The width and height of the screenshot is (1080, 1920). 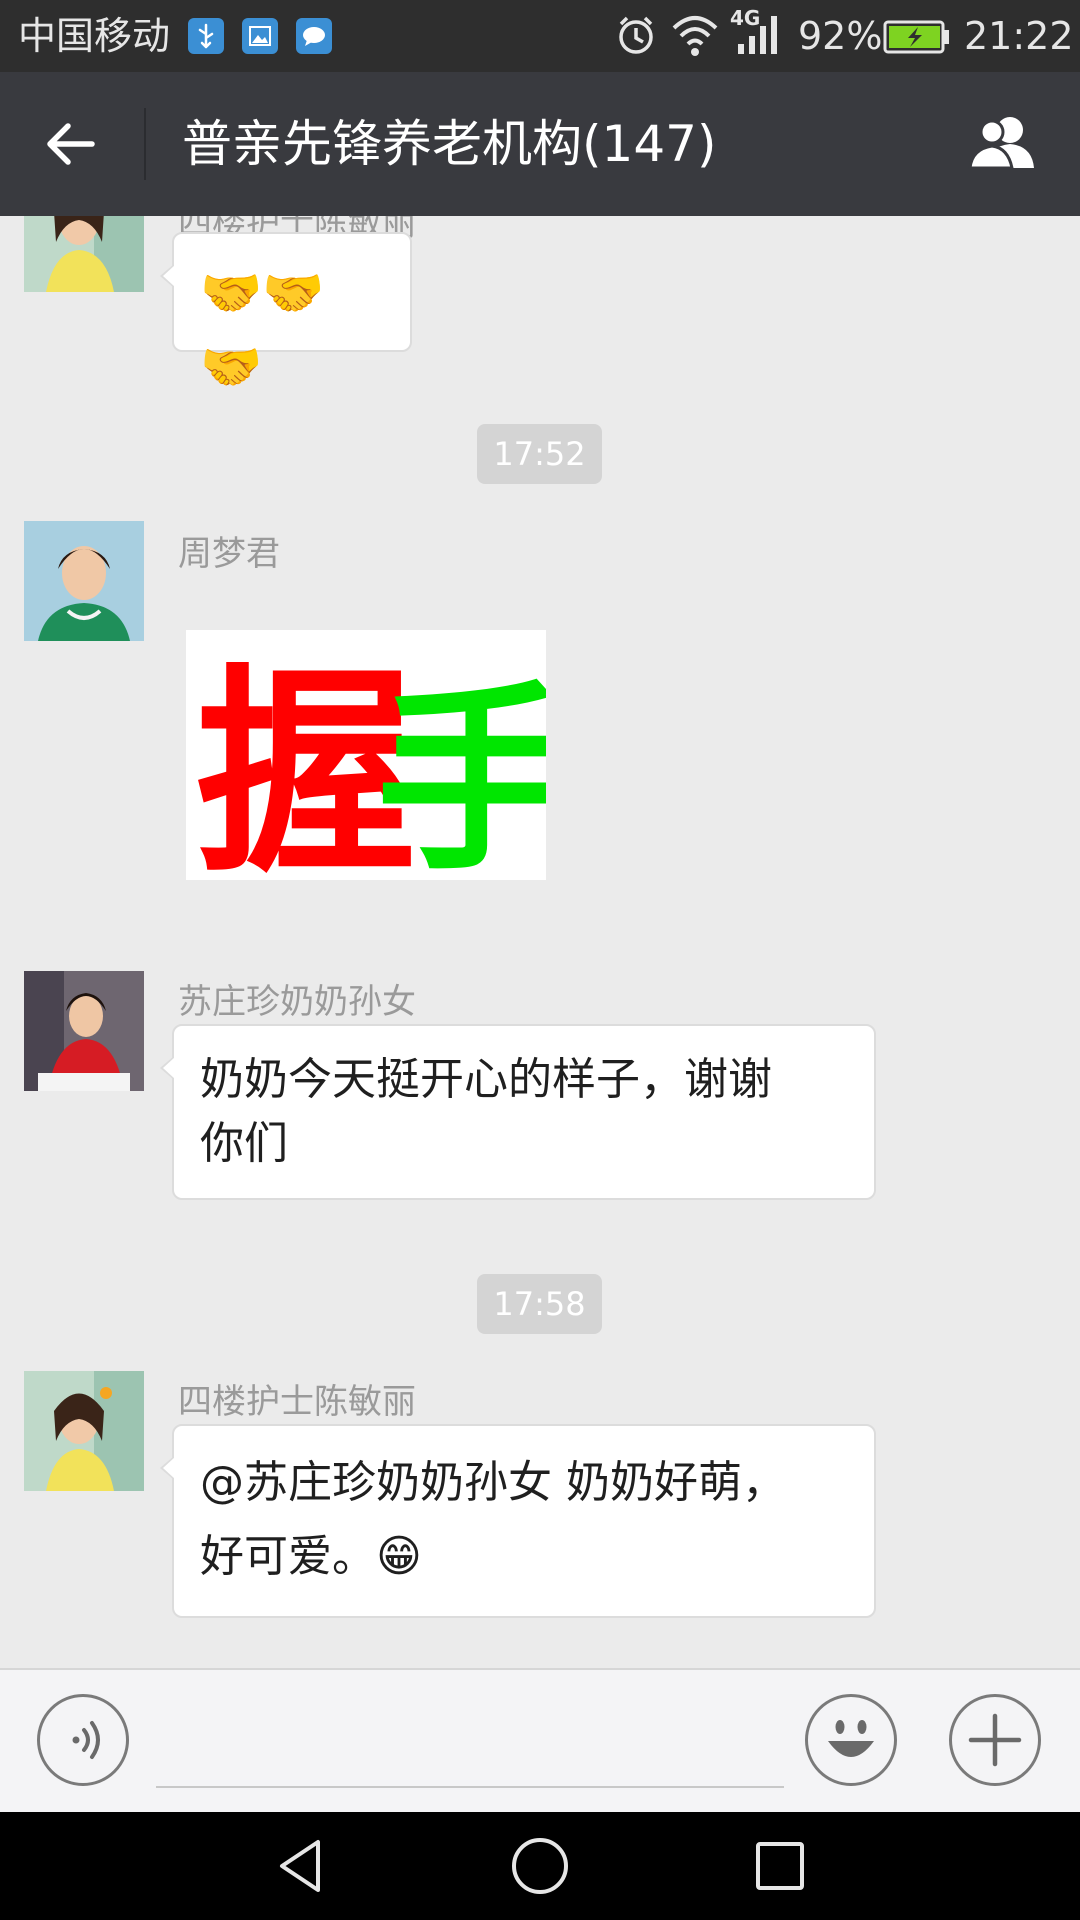 What do you see at coordinates (539, 1304) in the screenshot?
I see `timestamp: 17:58` at bounding box center [539, 1304].